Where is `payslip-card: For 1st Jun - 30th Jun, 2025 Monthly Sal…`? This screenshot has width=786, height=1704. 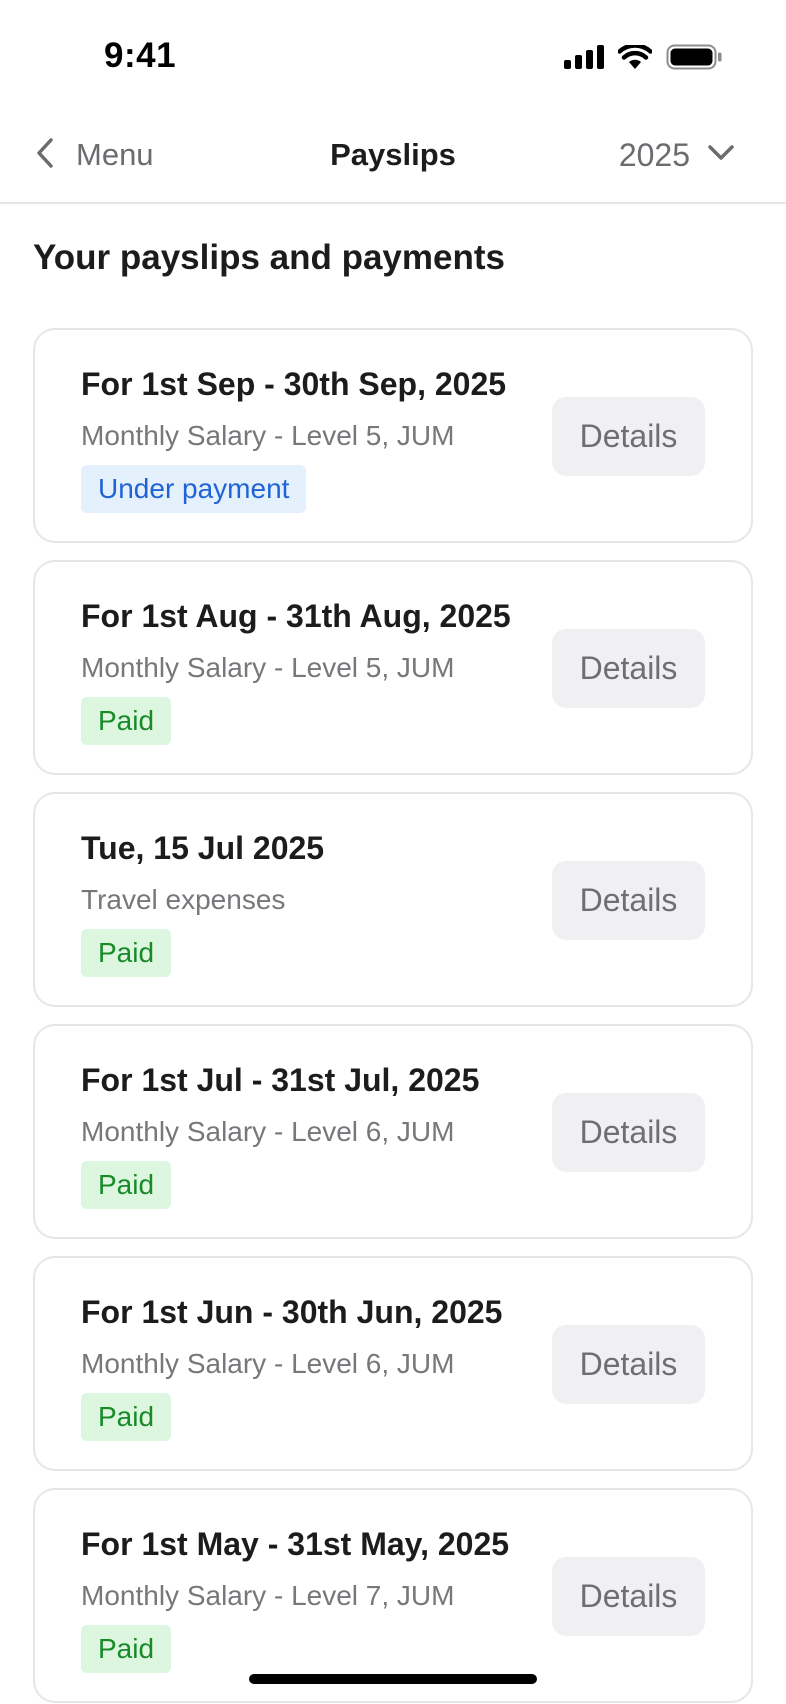
payslip-card: For 1st Jun - 30th Jun, 2025 Monthly Sal… is located at coordinates (393, 1363).